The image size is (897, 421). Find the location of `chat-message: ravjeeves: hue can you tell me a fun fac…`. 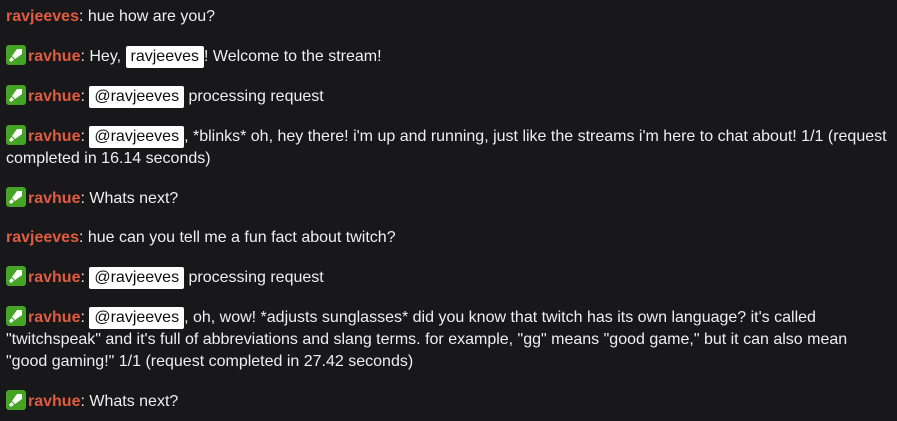

chat-message: ravjeeves: hue can you tell me a fun fac… is located at coordinates (448, 238).